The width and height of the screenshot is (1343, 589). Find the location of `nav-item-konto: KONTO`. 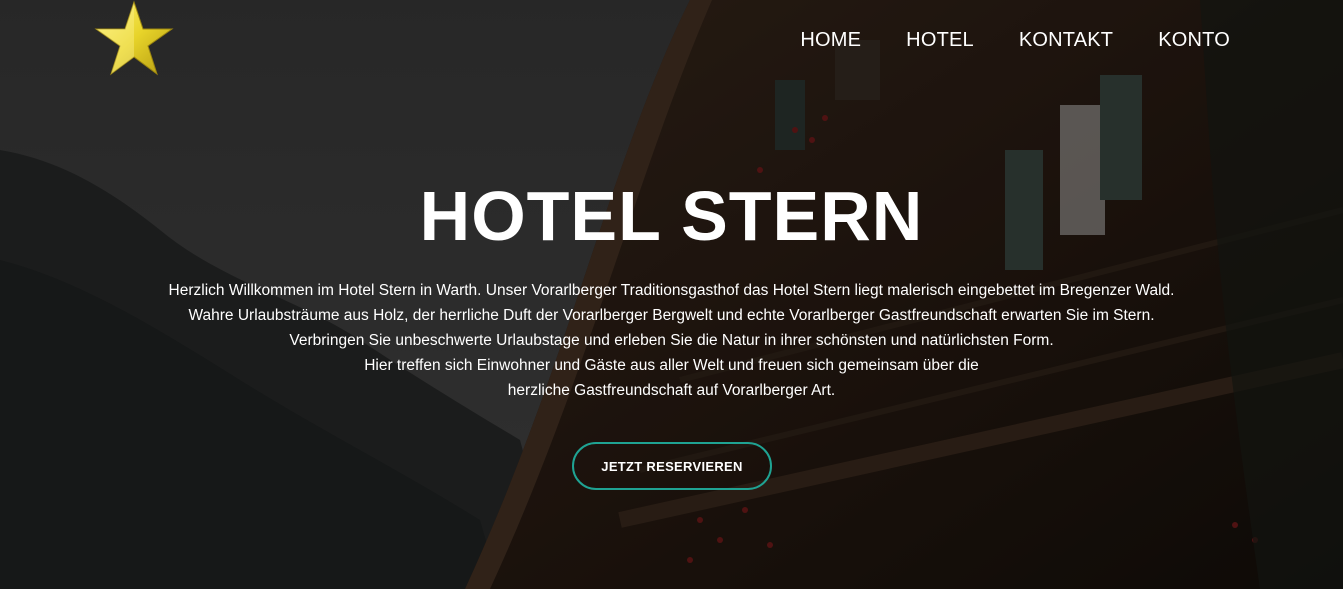

nav-item-konto: KONTO is located at coordinates (1194, 40).